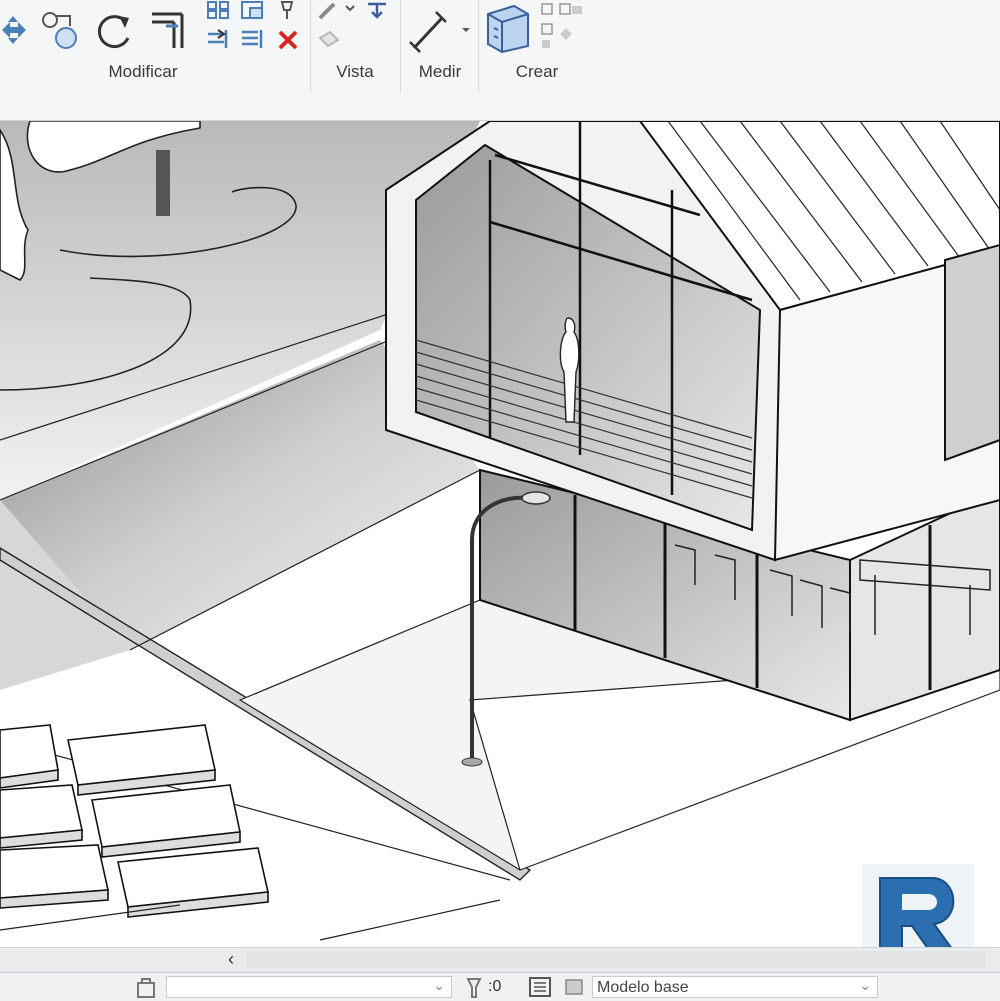 Image resolution: width=1000 pixels, height=1001 pixels. Describe the element at coordinates (253, 10) in the screenshot. I see `scale-icon` at that location.